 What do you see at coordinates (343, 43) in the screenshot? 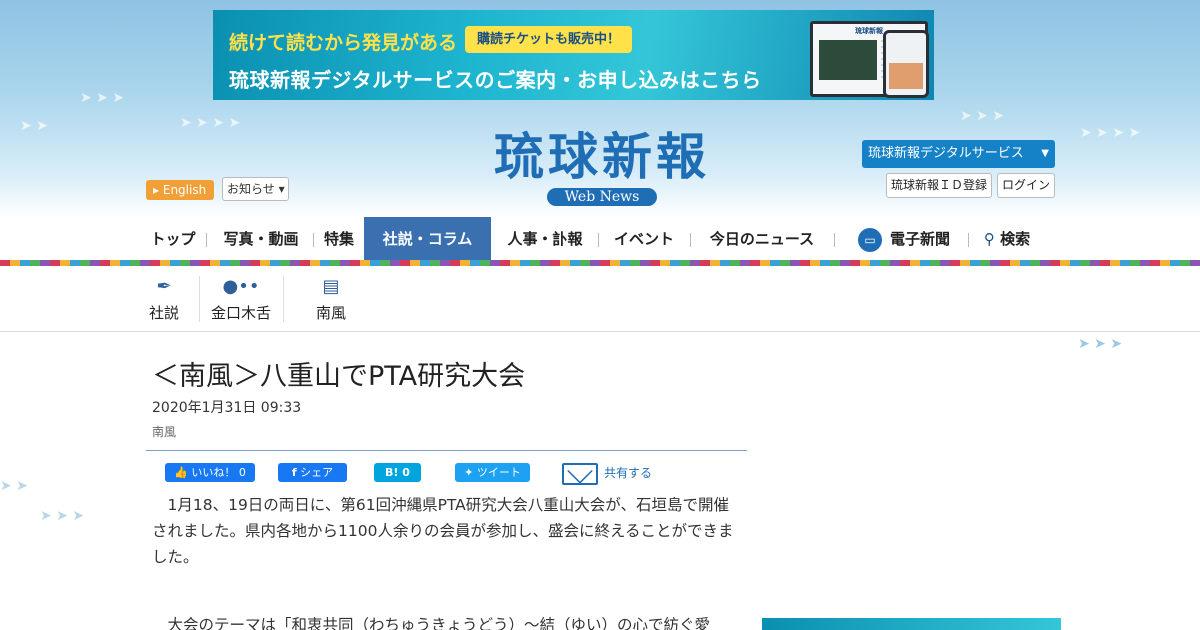
I see `banner-headline: 続けて読むから発見がある` at bounding box center [343, 43].